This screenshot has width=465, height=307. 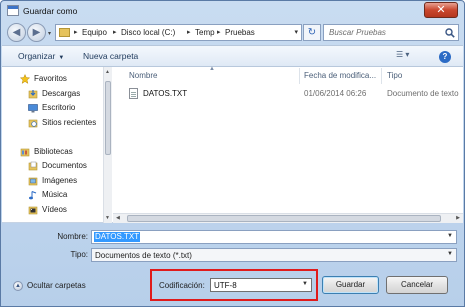 I want to click on musica-label: Música, so click(x=55, y=194).